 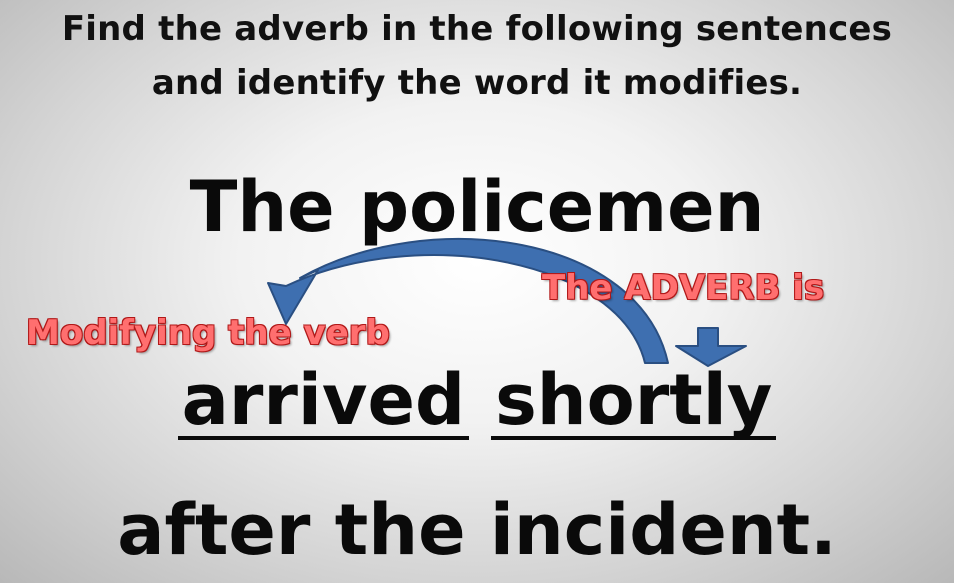 What do you see at coordinates (208, 333) in the screenshot?
I see `modifying-label: Modifying the verb` at bounding box center [208, 333].